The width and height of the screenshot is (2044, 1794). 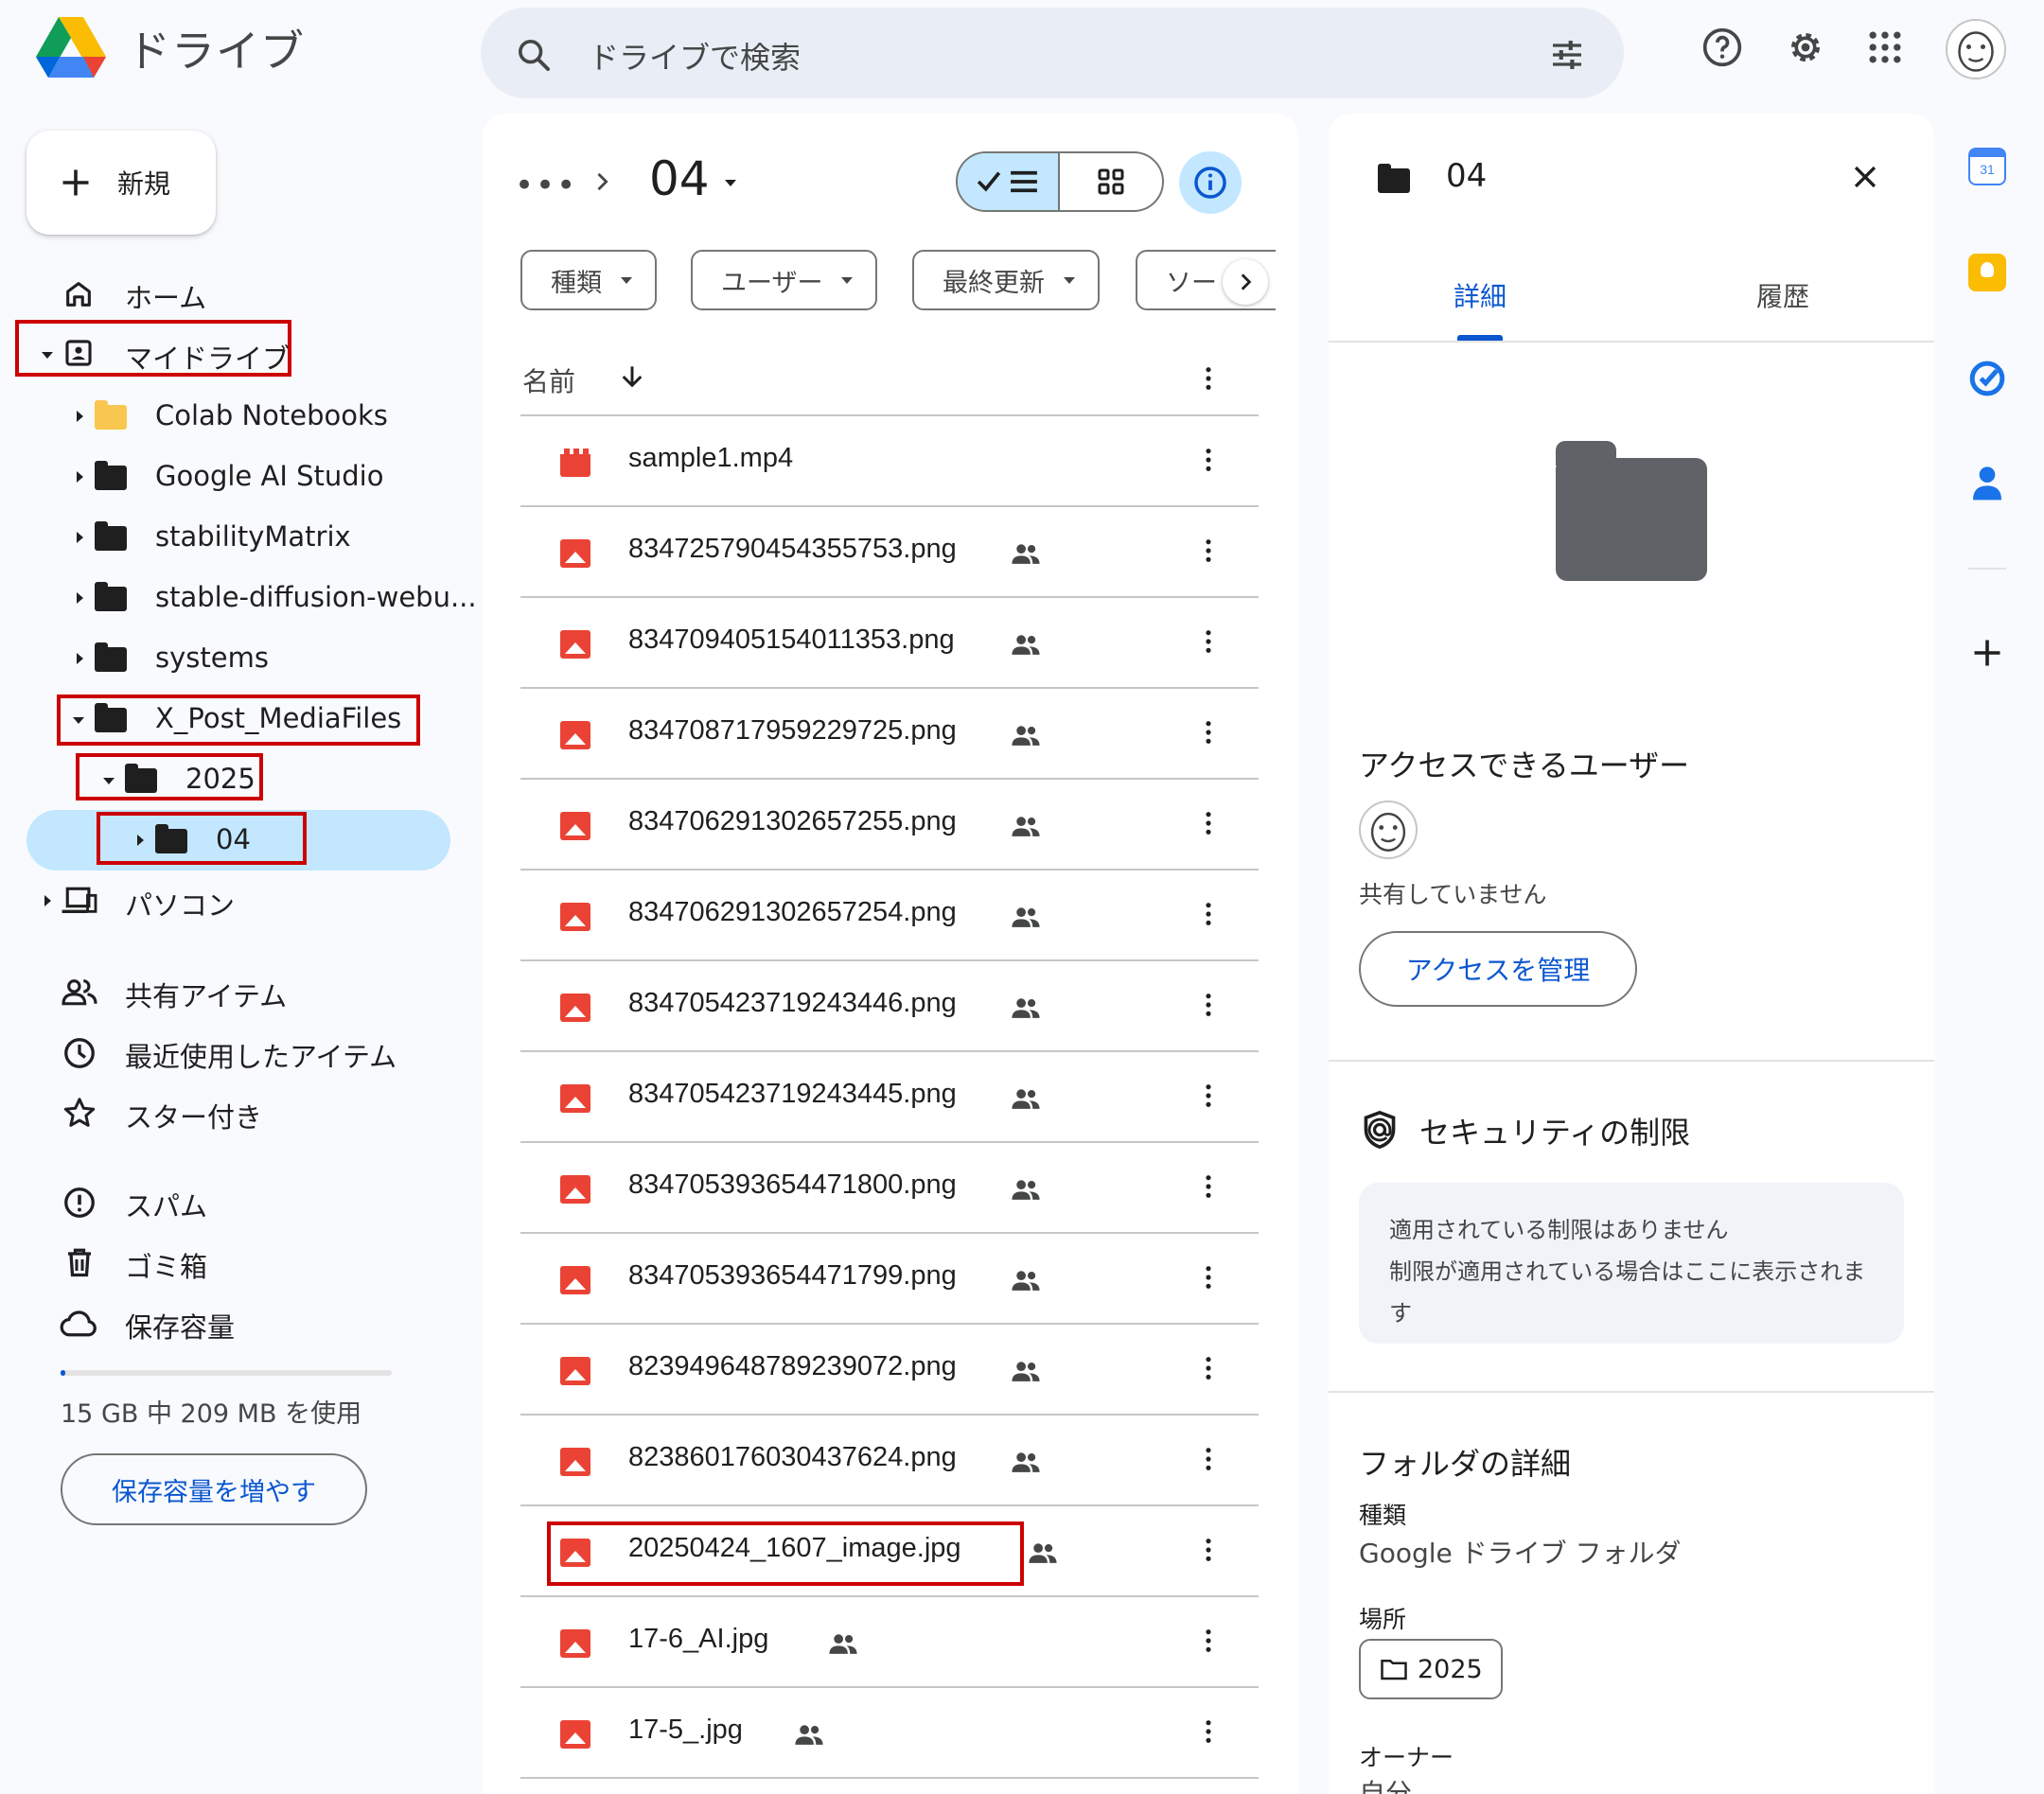 What do you see at coordinates (548, 380) in the screenshot?
I see `name-column-header: 名前` at bounding box center [548, 380].